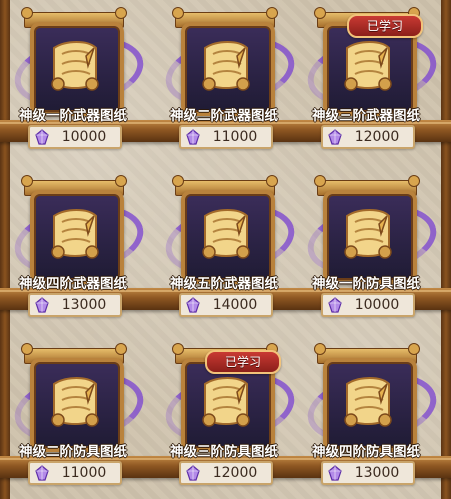 Image resolution: width=451 pixels, height=499 pixels. Describe the element at coordinates (235, 305) in the screenshot. I see `price-value: 14000` at that location.